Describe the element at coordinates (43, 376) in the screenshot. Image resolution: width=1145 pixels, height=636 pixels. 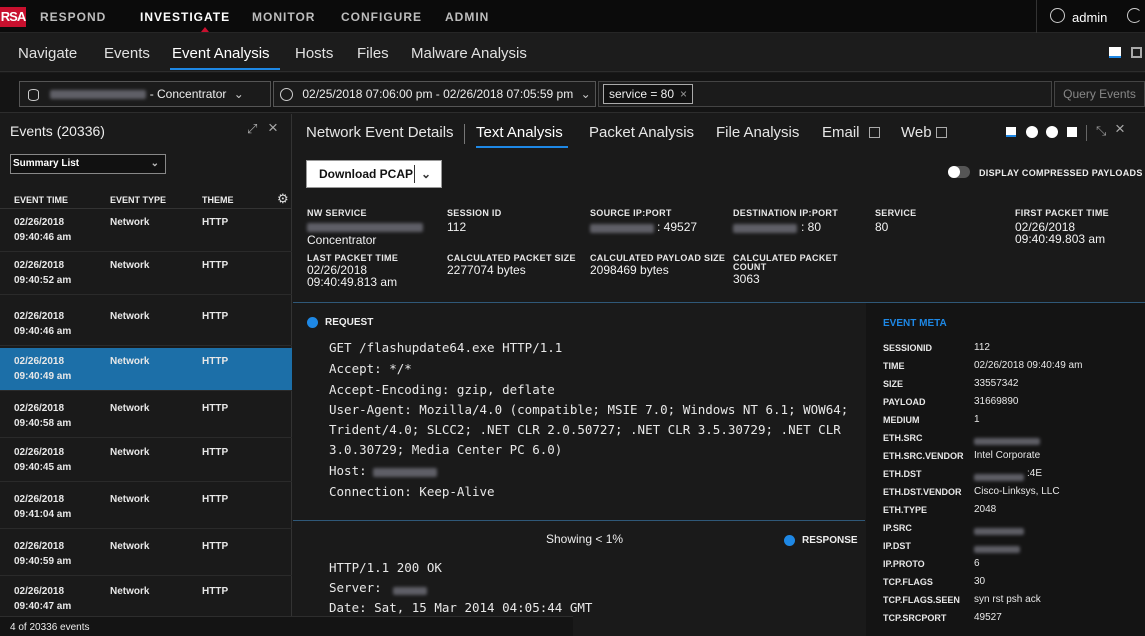
I see `row-time: 09:40:49 am` at that location.